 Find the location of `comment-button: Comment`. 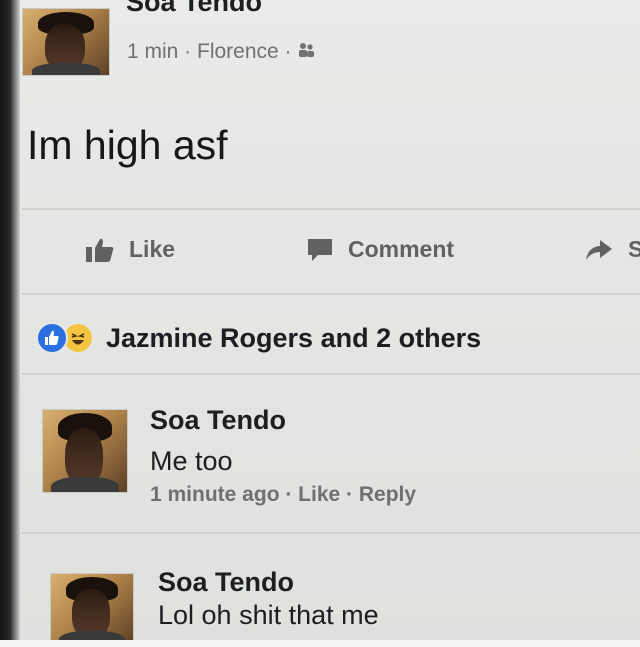

comment-button: Comment is located at coordinates (380, 249).